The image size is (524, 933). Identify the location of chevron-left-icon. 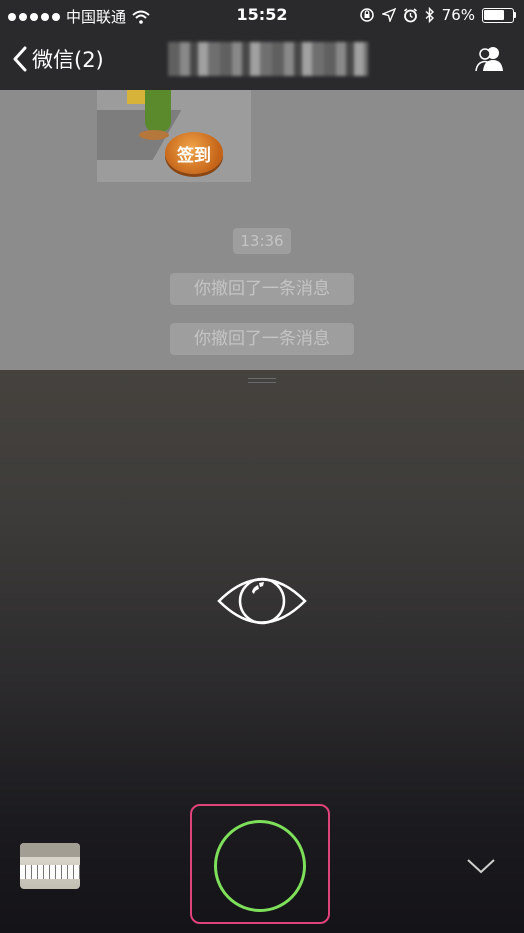
(20, 59).